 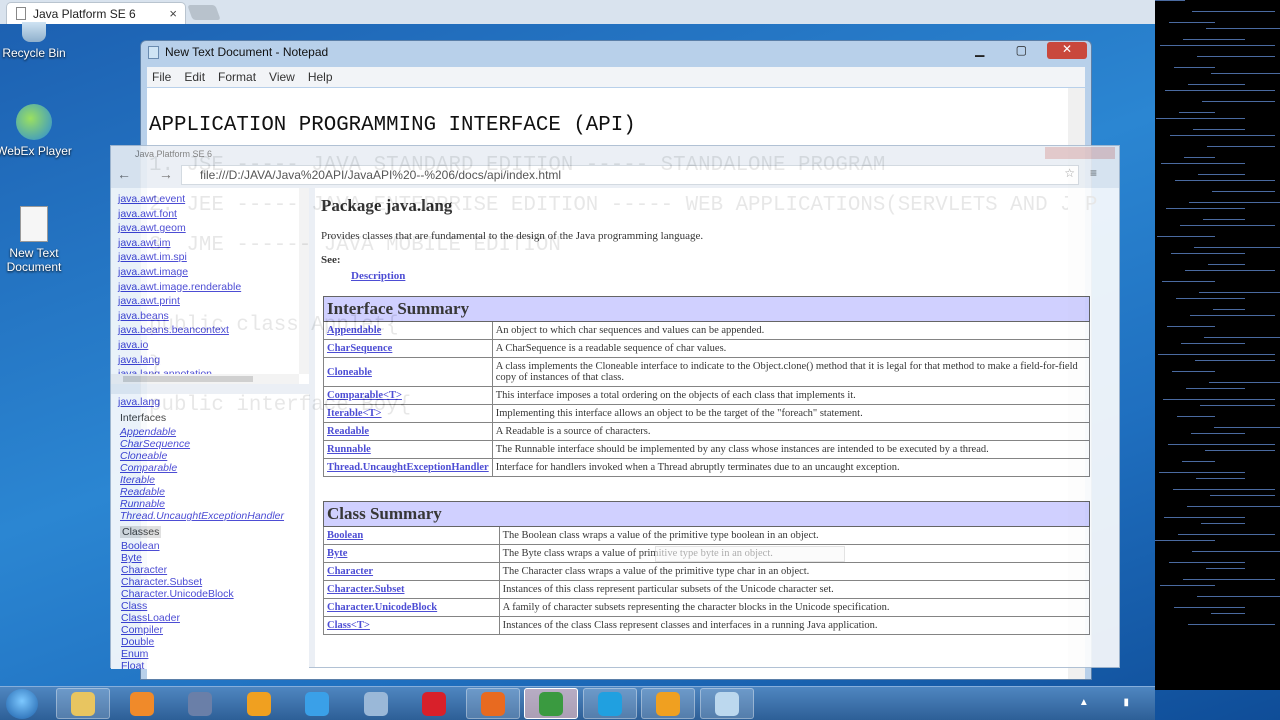 I want to click on menu-view: View, so click(x=282, y=77).